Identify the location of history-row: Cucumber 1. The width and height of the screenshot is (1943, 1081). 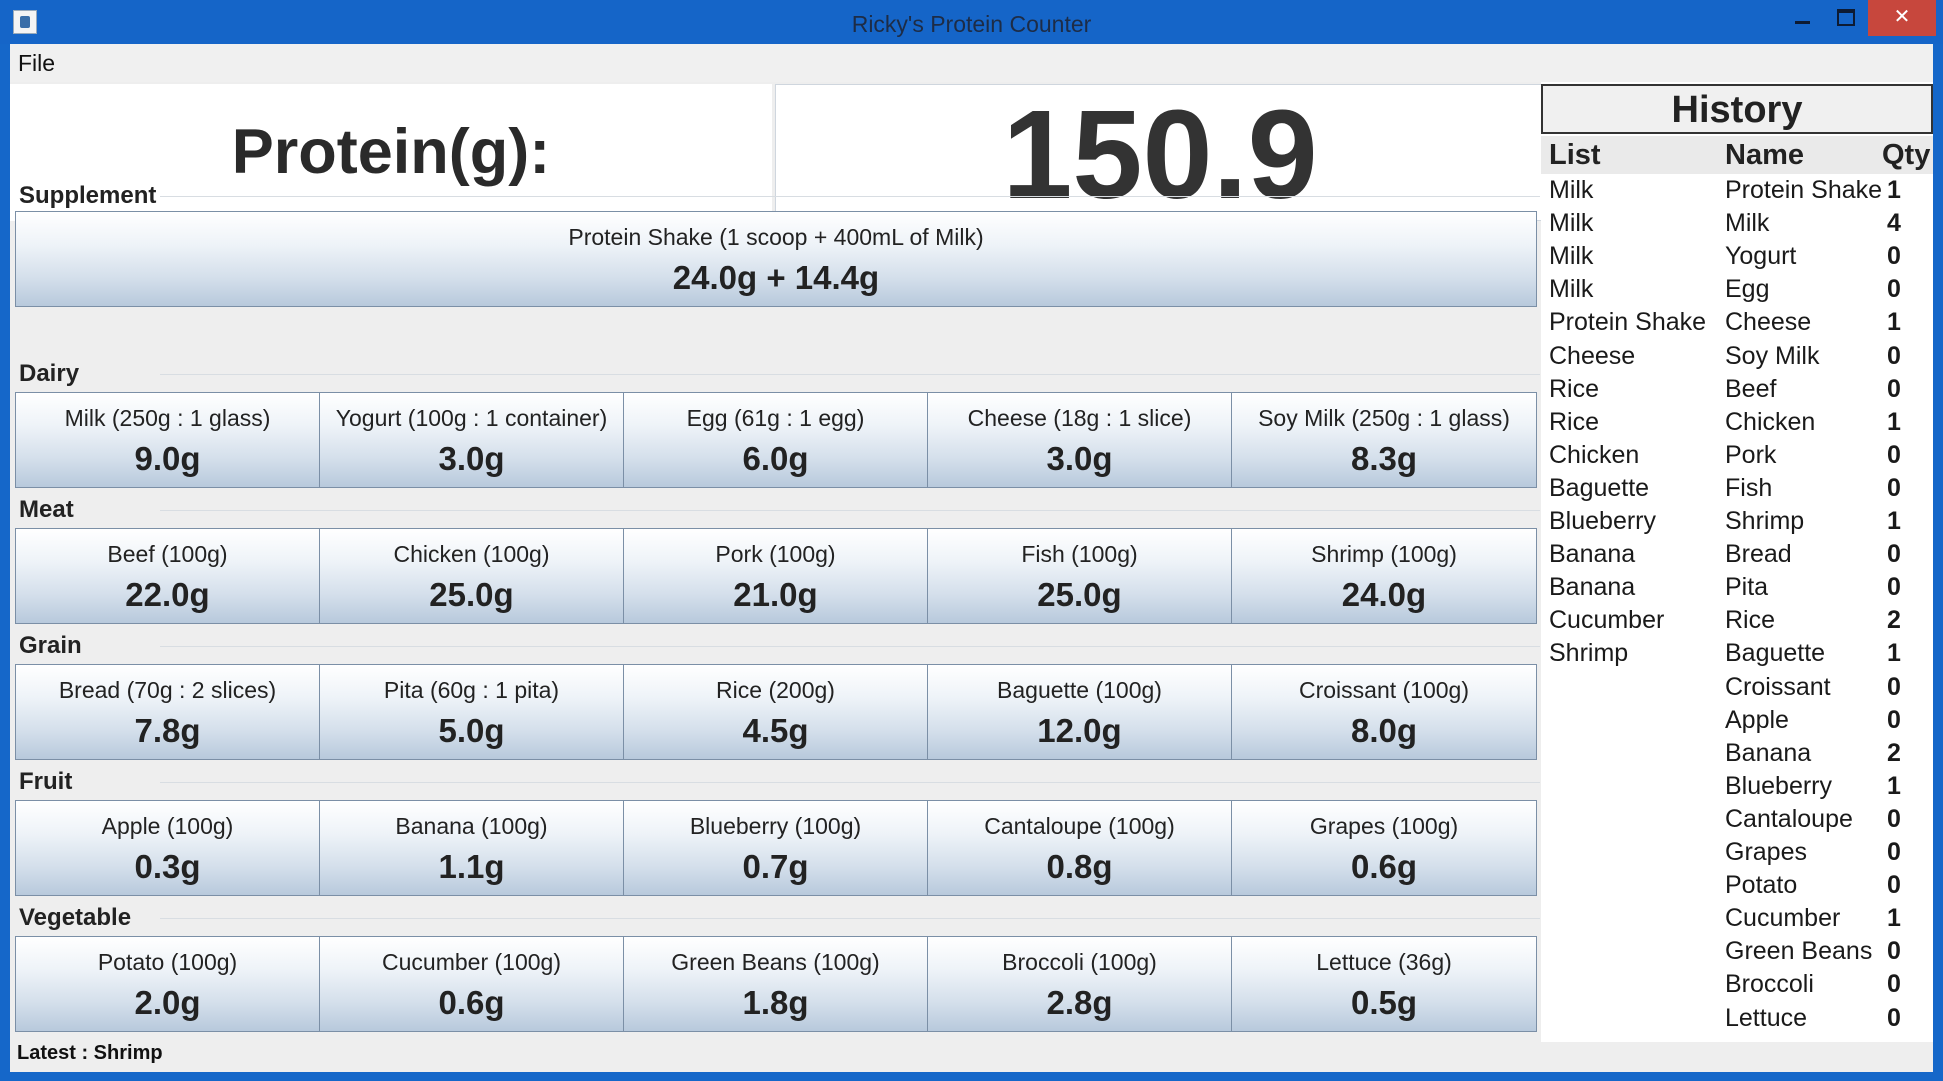
(1737, 920).